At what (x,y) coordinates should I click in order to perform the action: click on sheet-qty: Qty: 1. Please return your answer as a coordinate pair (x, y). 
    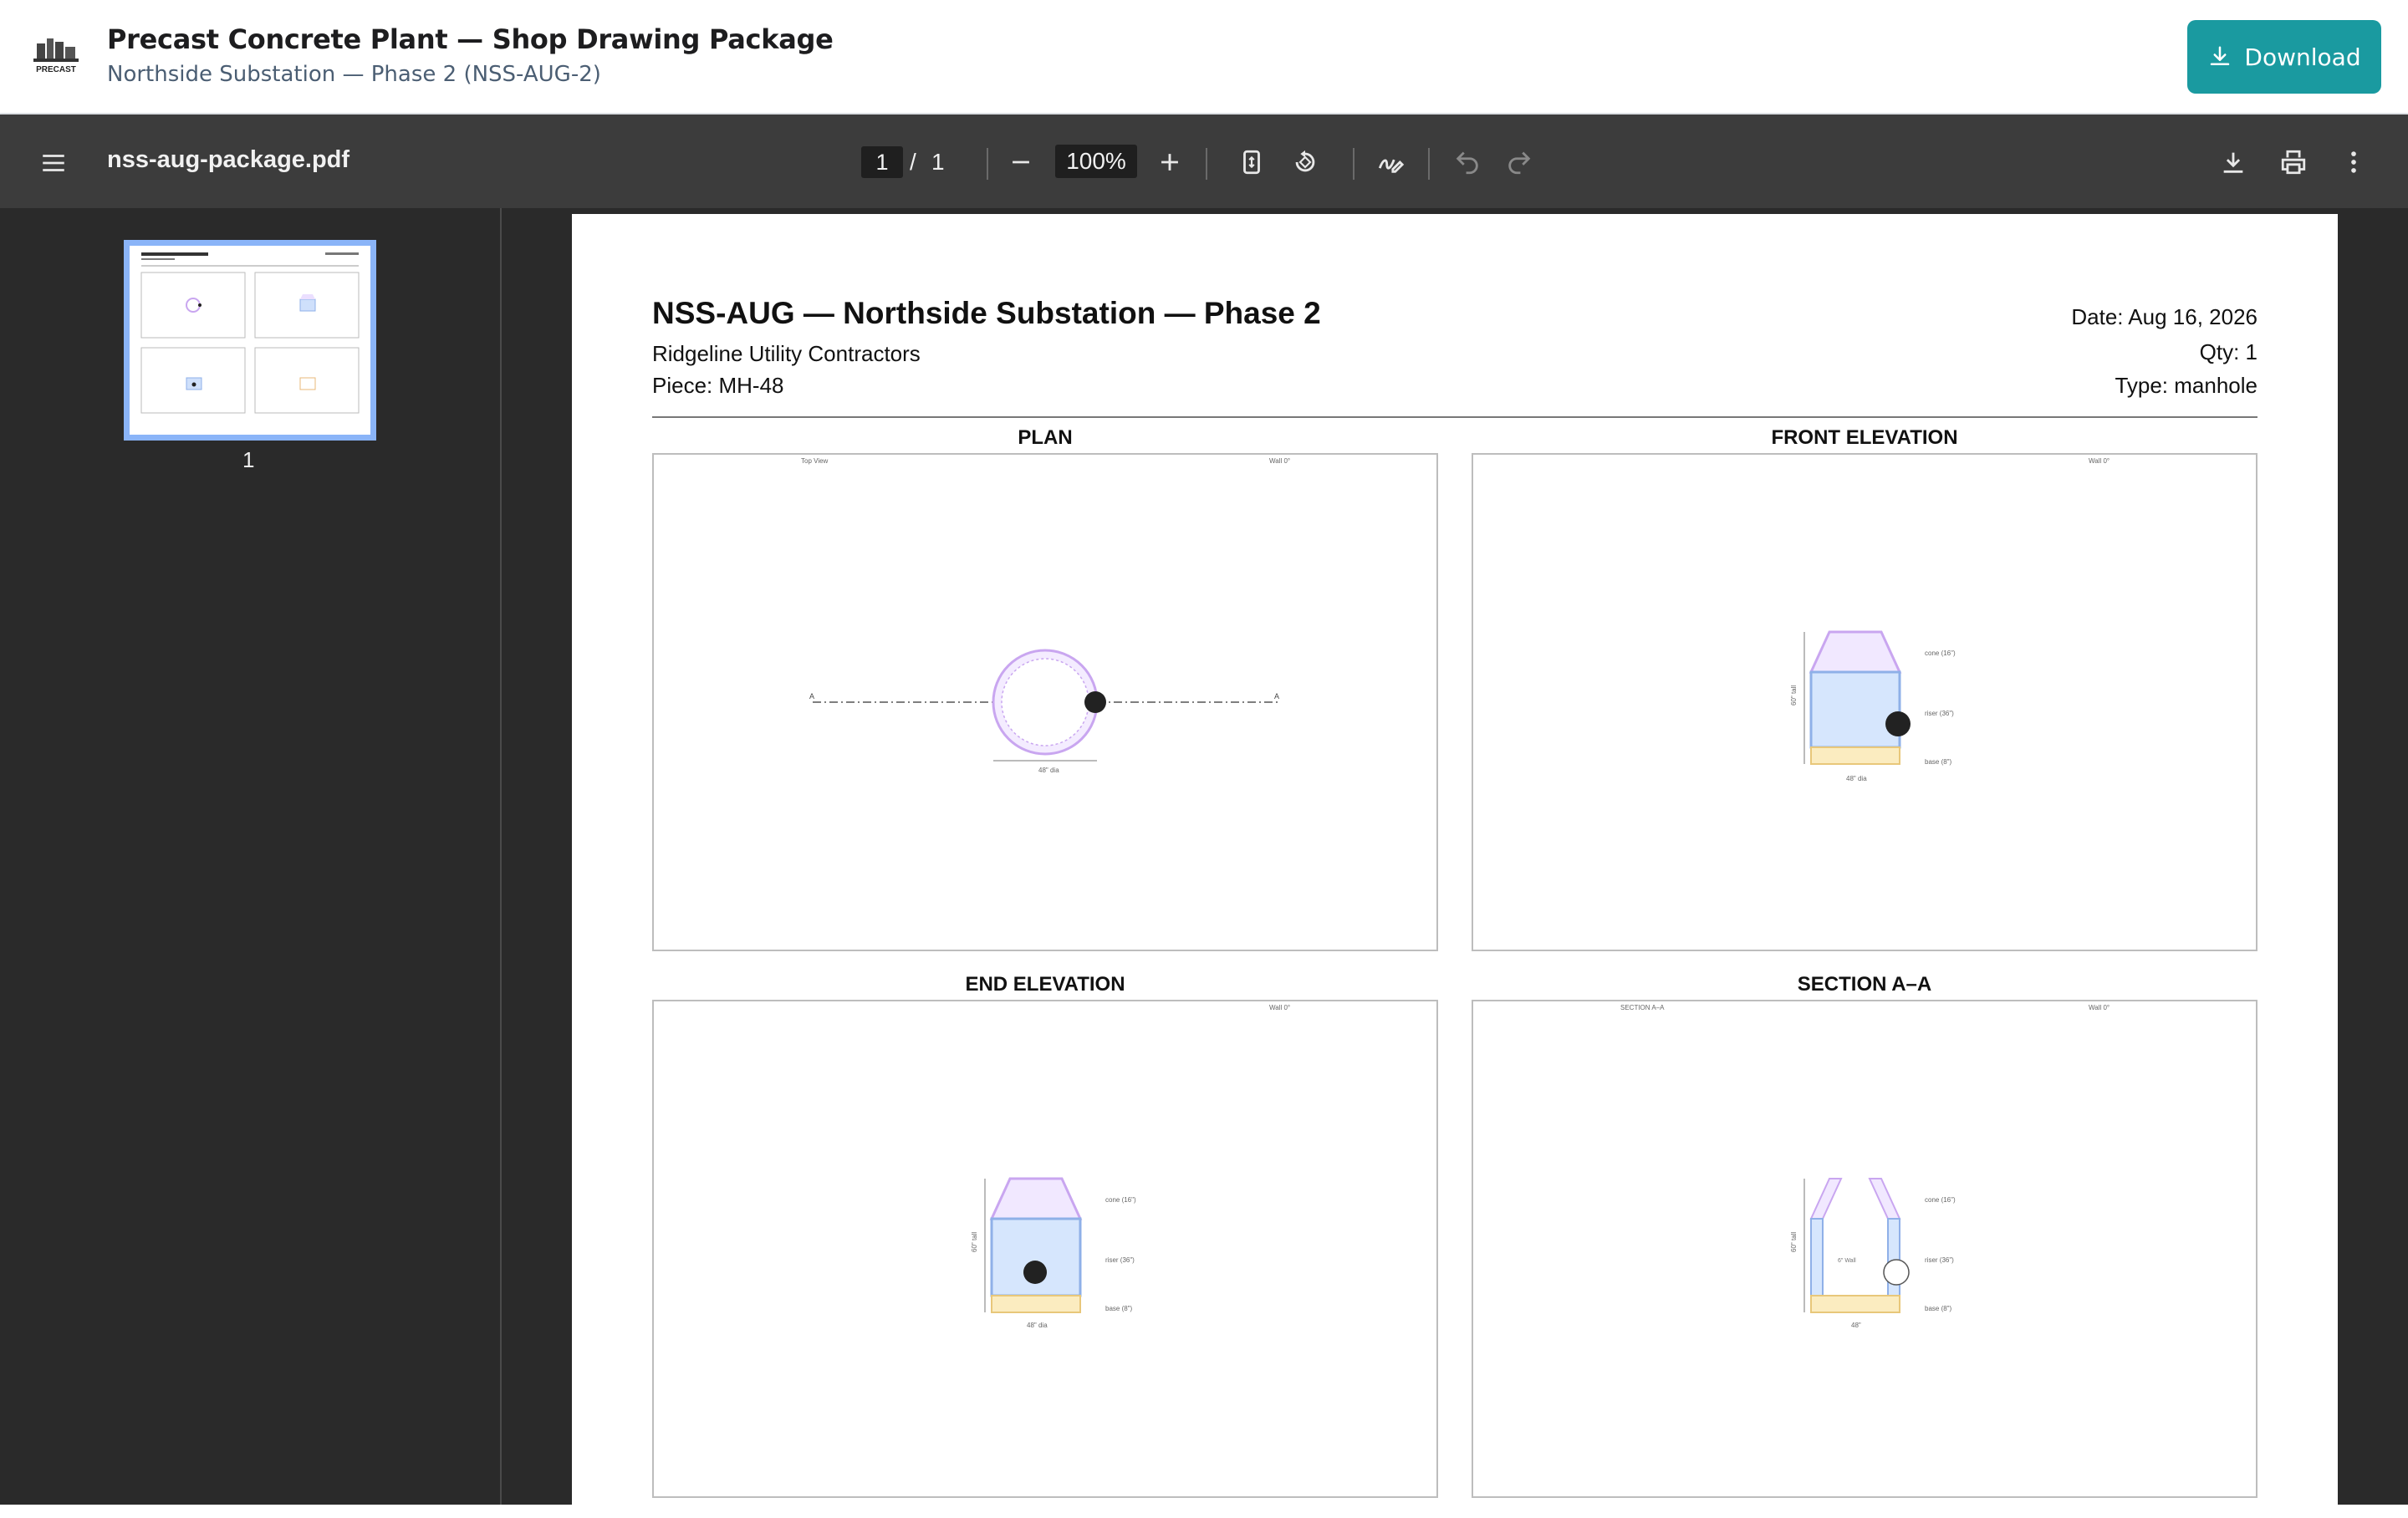
    Looking at the image, I should click on (2228, 351).